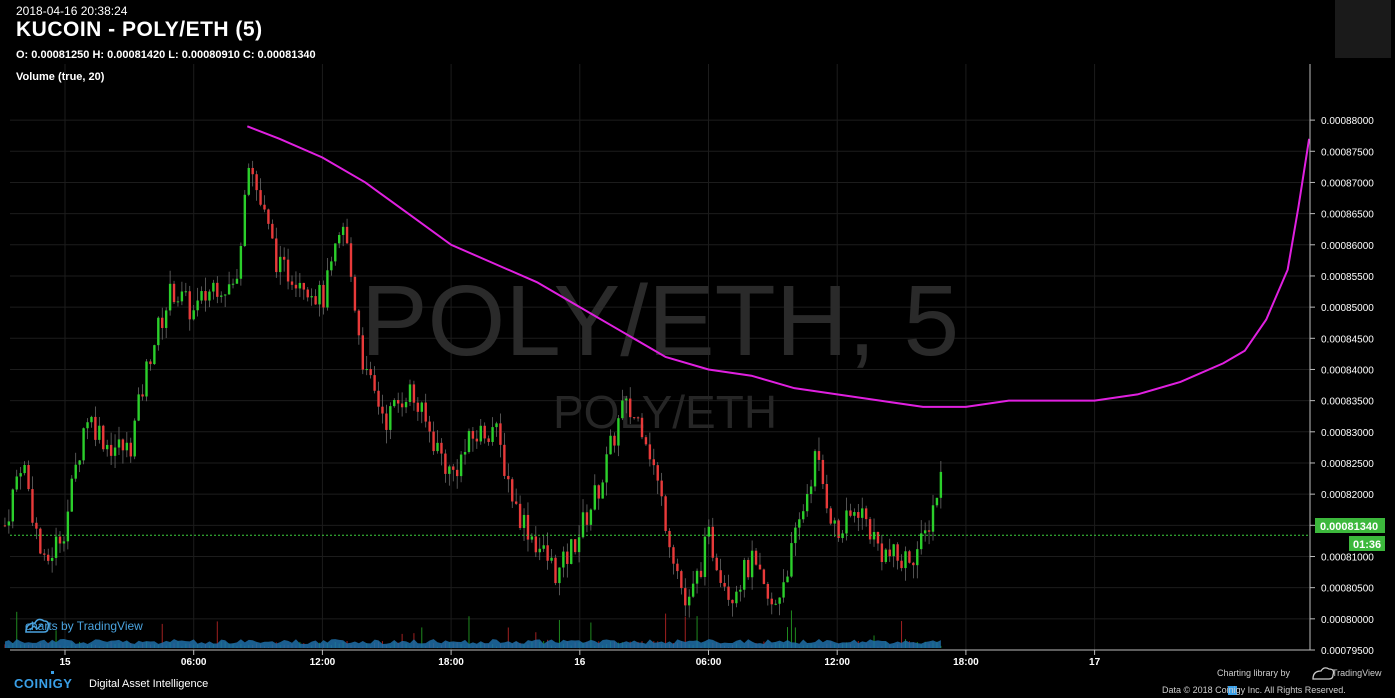 The height and width of the screenshot is (698, 1395). I want to click on y-tick-label: 0.00087500, so click(1347, 152).